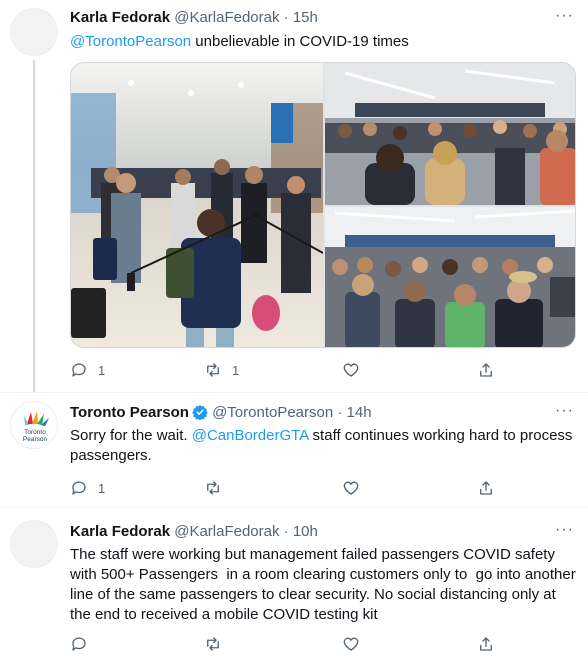 This screenshot has width=588, height=662. I want to click on avatar-toronto-pearson: Toronto Pearson, so click(34, 425).